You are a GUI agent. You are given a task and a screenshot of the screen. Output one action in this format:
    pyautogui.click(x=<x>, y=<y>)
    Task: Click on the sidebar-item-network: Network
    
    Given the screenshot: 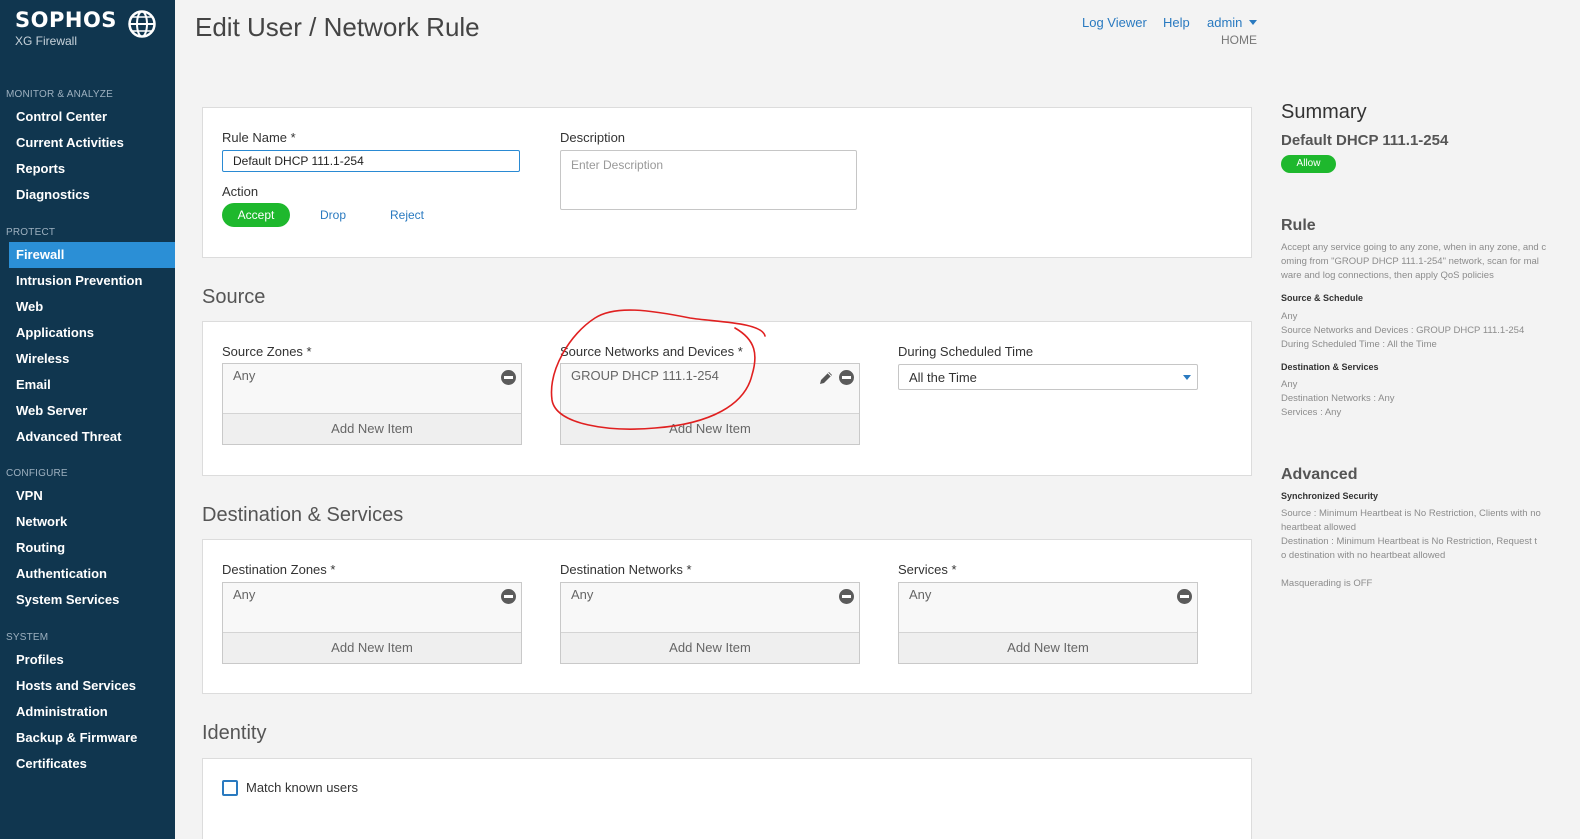 What is the action you would take?
    pyautogui.click(x=87, y=522)
    